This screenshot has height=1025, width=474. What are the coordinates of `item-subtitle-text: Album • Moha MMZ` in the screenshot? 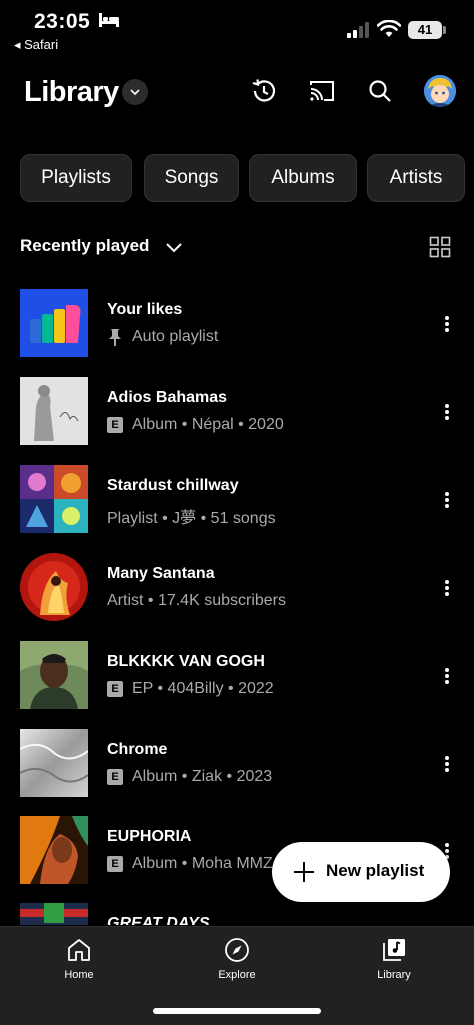 It's located at (202, 863).